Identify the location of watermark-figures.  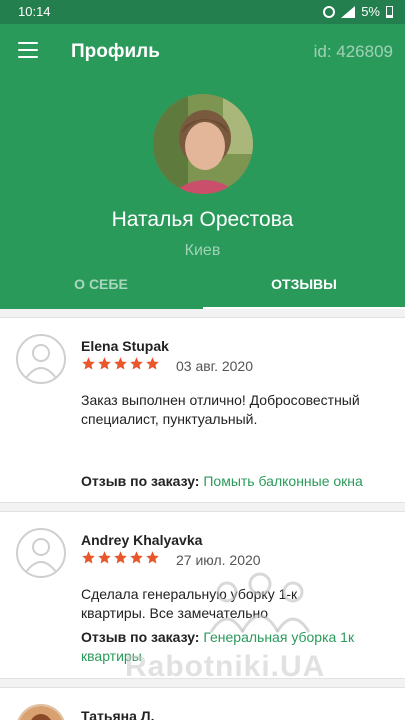
(260, 602).